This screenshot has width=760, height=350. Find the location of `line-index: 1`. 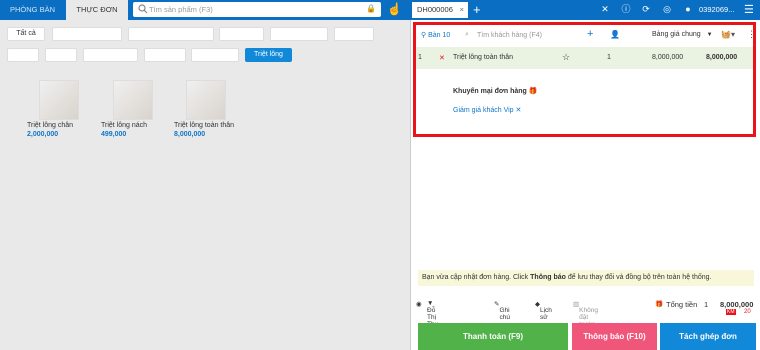

line-index: 1 is located at coordinates (420, 57).